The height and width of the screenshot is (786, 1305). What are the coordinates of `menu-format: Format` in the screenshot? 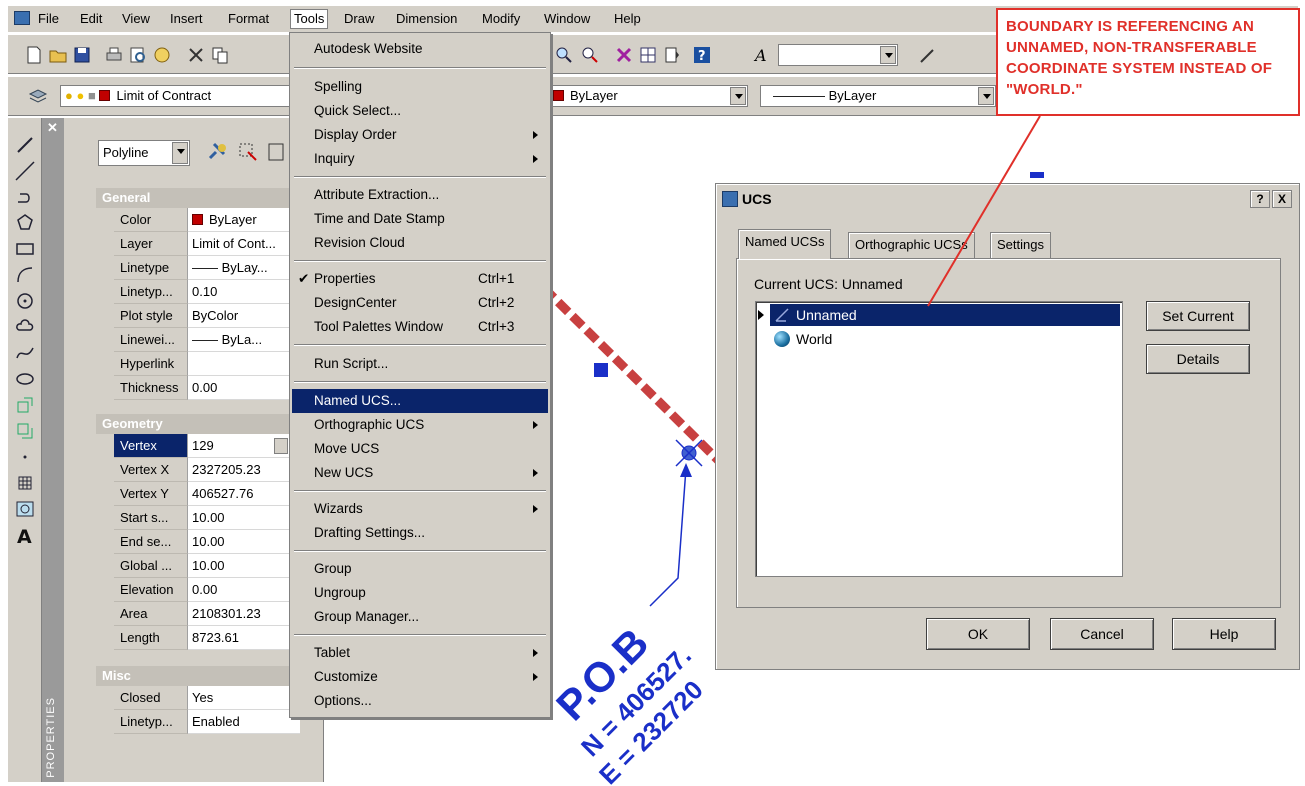 It's located at (248, 18).